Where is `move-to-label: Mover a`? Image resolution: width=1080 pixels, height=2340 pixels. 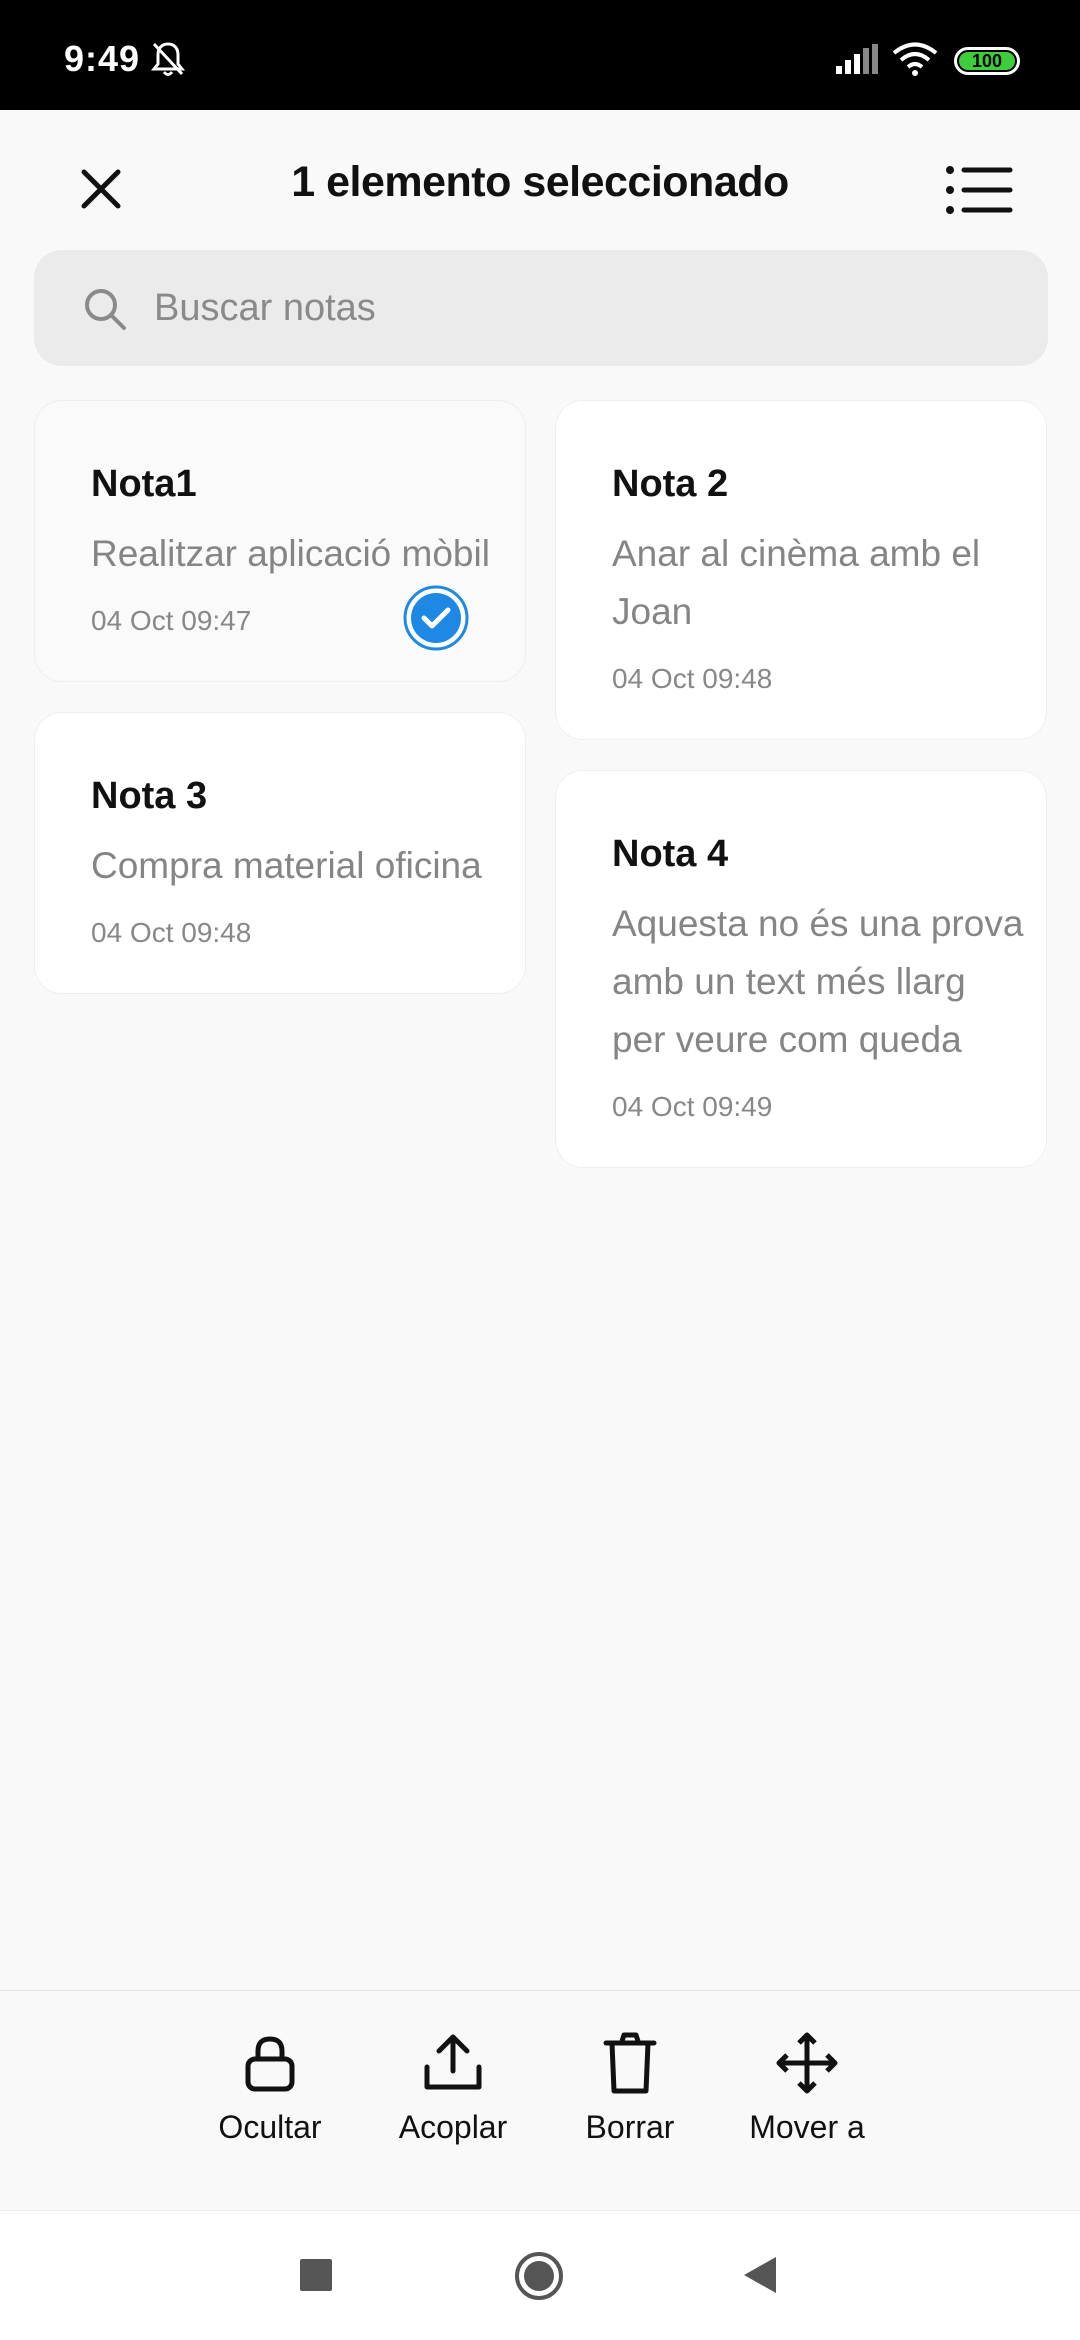 move-to-label: Mover a is located at coordinates (807, 2127).